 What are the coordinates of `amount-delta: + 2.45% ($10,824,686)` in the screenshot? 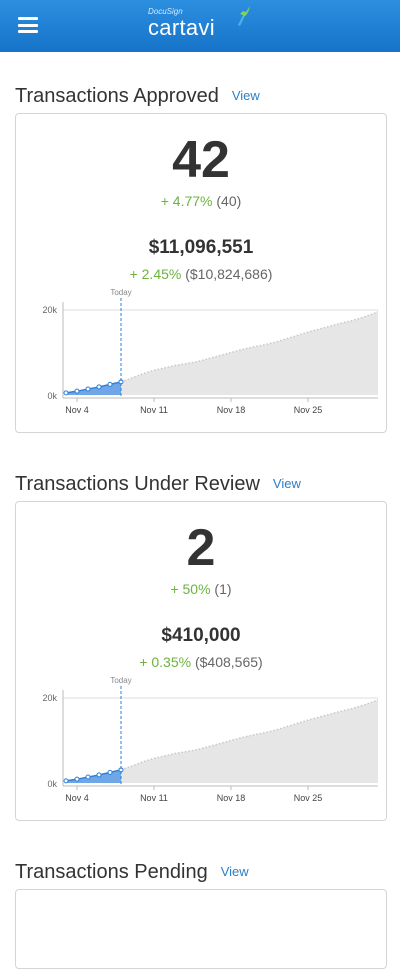 It's located at (201, 274).